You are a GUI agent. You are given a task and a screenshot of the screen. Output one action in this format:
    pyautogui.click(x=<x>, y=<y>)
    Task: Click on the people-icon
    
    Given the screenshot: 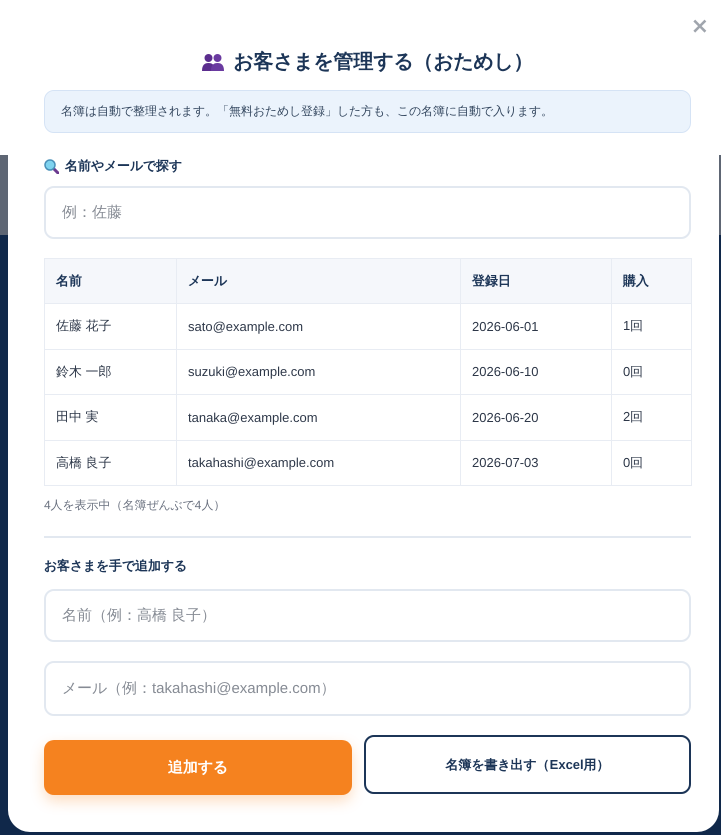 What is the action you would take?
    pyautogui.click(x=213, y=62)
    